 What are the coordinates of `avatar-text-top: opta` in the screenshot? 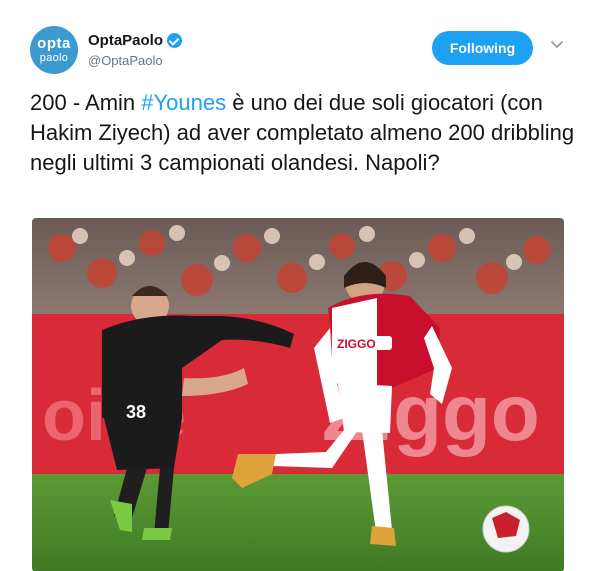 It's located at (54, 43).